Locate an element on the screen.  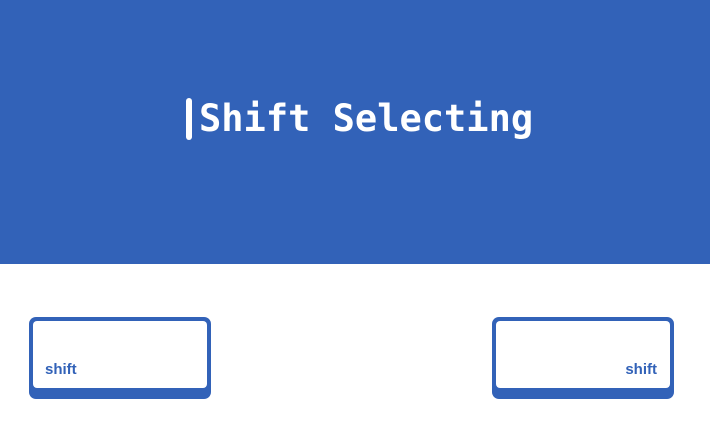
right-shift-key-label: shift is located at coordinates (641, 369).